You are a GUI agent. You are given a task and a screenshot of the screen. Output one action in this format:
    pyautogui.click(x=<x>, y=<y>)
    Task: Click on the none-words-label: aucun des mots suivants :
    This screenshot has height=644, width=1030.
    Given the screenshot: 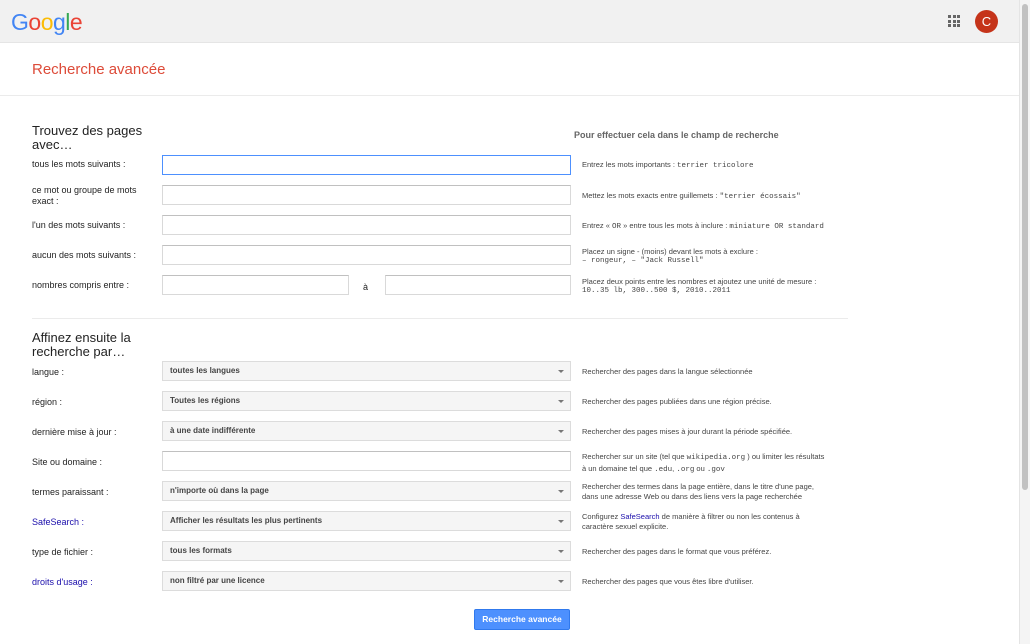 What is the action you would take?
    pyautogui.click(x=84, y=255)
    